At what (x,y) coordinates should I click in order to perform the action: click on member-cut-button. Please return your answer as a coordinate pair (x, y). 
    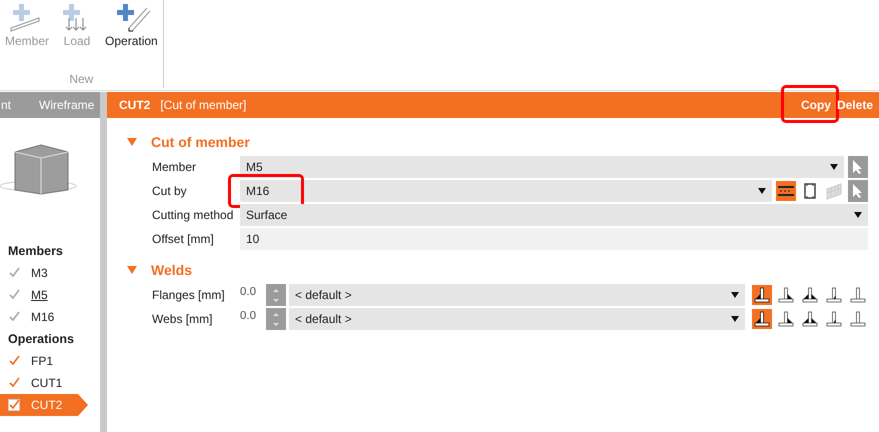
    Looking at the image, I should click on (786, 191).